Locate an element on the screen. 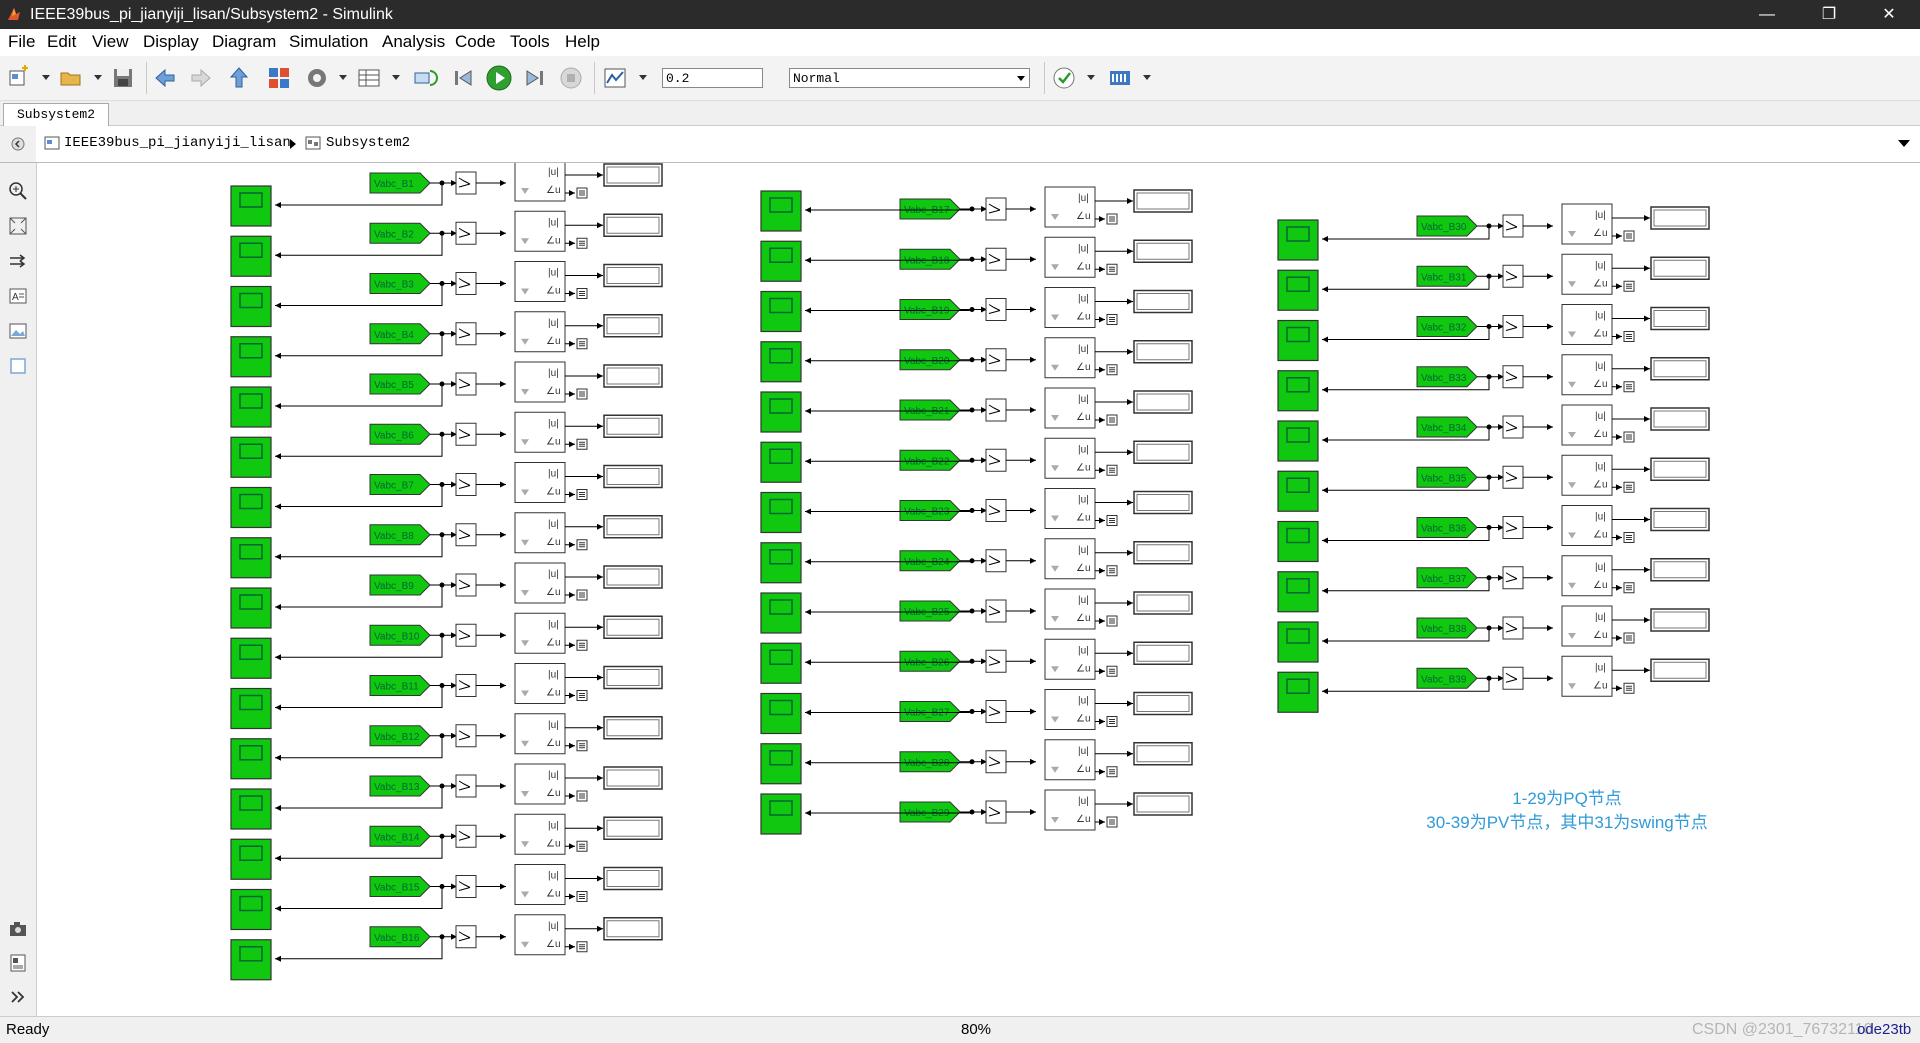 This screenshot has width=1920, height=1043. model-config-icon is located at coordinates (317, 78).